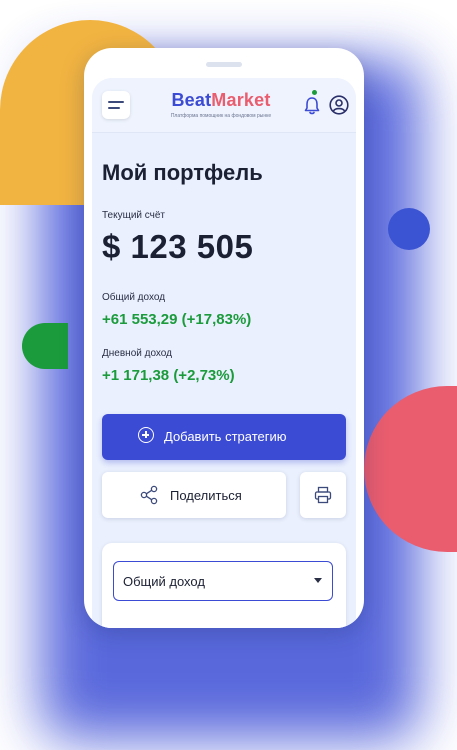  I want to click on account-label: Текущий счёт, so click(134, 215).